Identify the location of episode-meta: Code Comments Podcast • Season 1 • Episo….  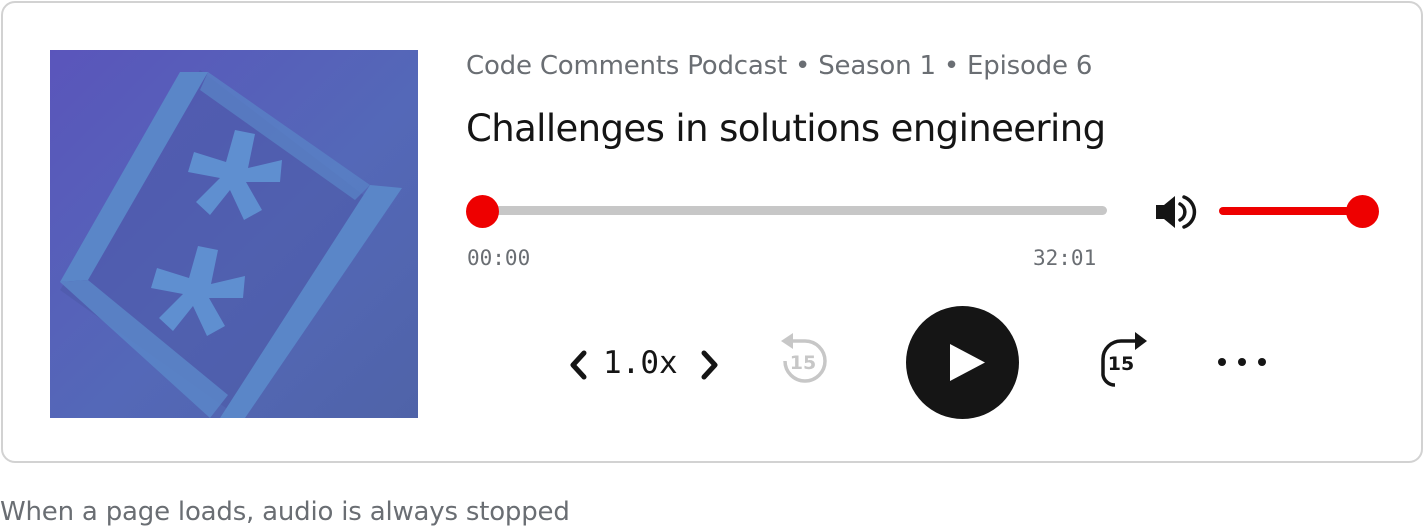
(779, 66).